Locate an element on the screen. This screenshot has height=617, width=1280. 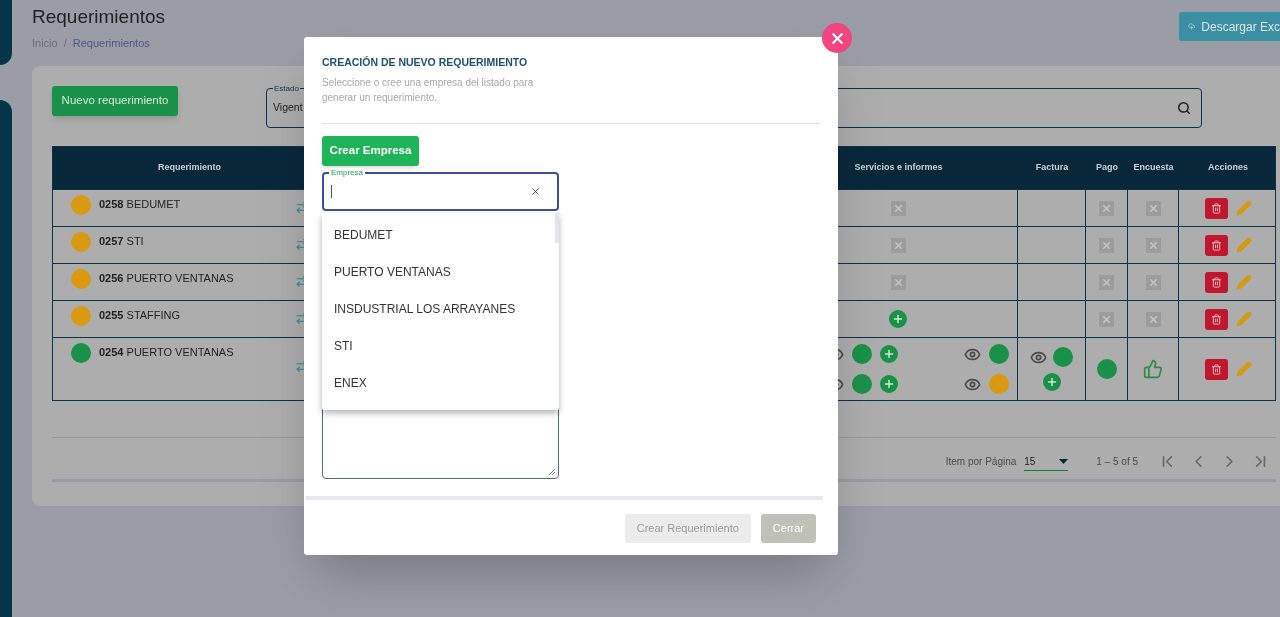
create-company-button: Crear Empresa is located at coordinates (370, 150).